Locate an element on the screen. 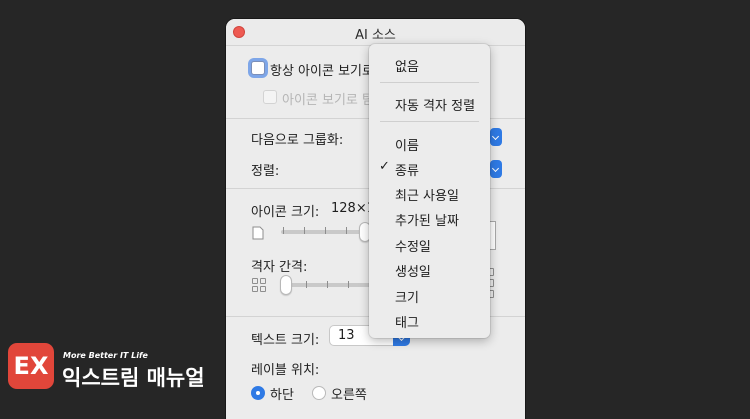 Image resolution: width=750 pixels, height=419 pixels. grid-spacing-label: 격자 간격: is located at coordinates (279, 267).